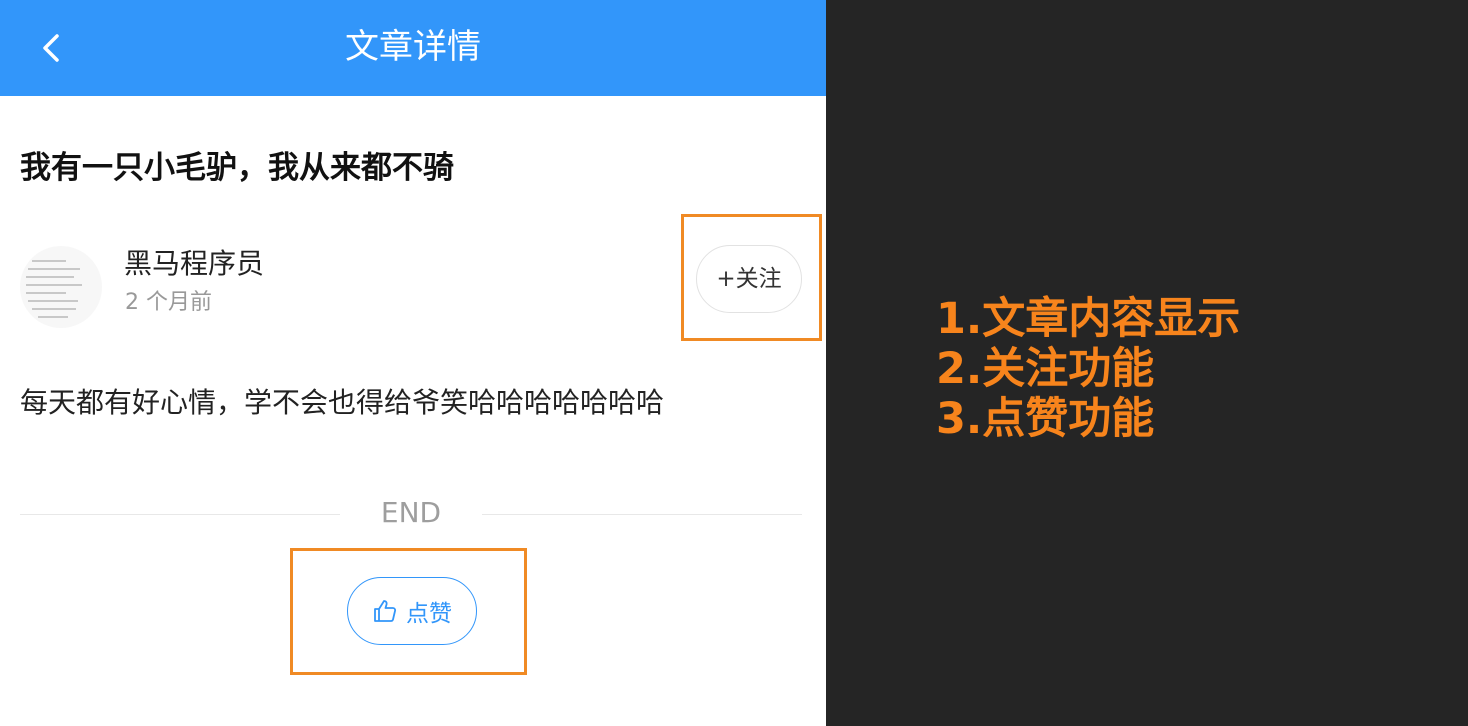 The width and height of the screenshot is (1468, 726). Describe the element at coordinates (194, 263) in the screenshot. I see `author-name: 黑马程序员` at that location.